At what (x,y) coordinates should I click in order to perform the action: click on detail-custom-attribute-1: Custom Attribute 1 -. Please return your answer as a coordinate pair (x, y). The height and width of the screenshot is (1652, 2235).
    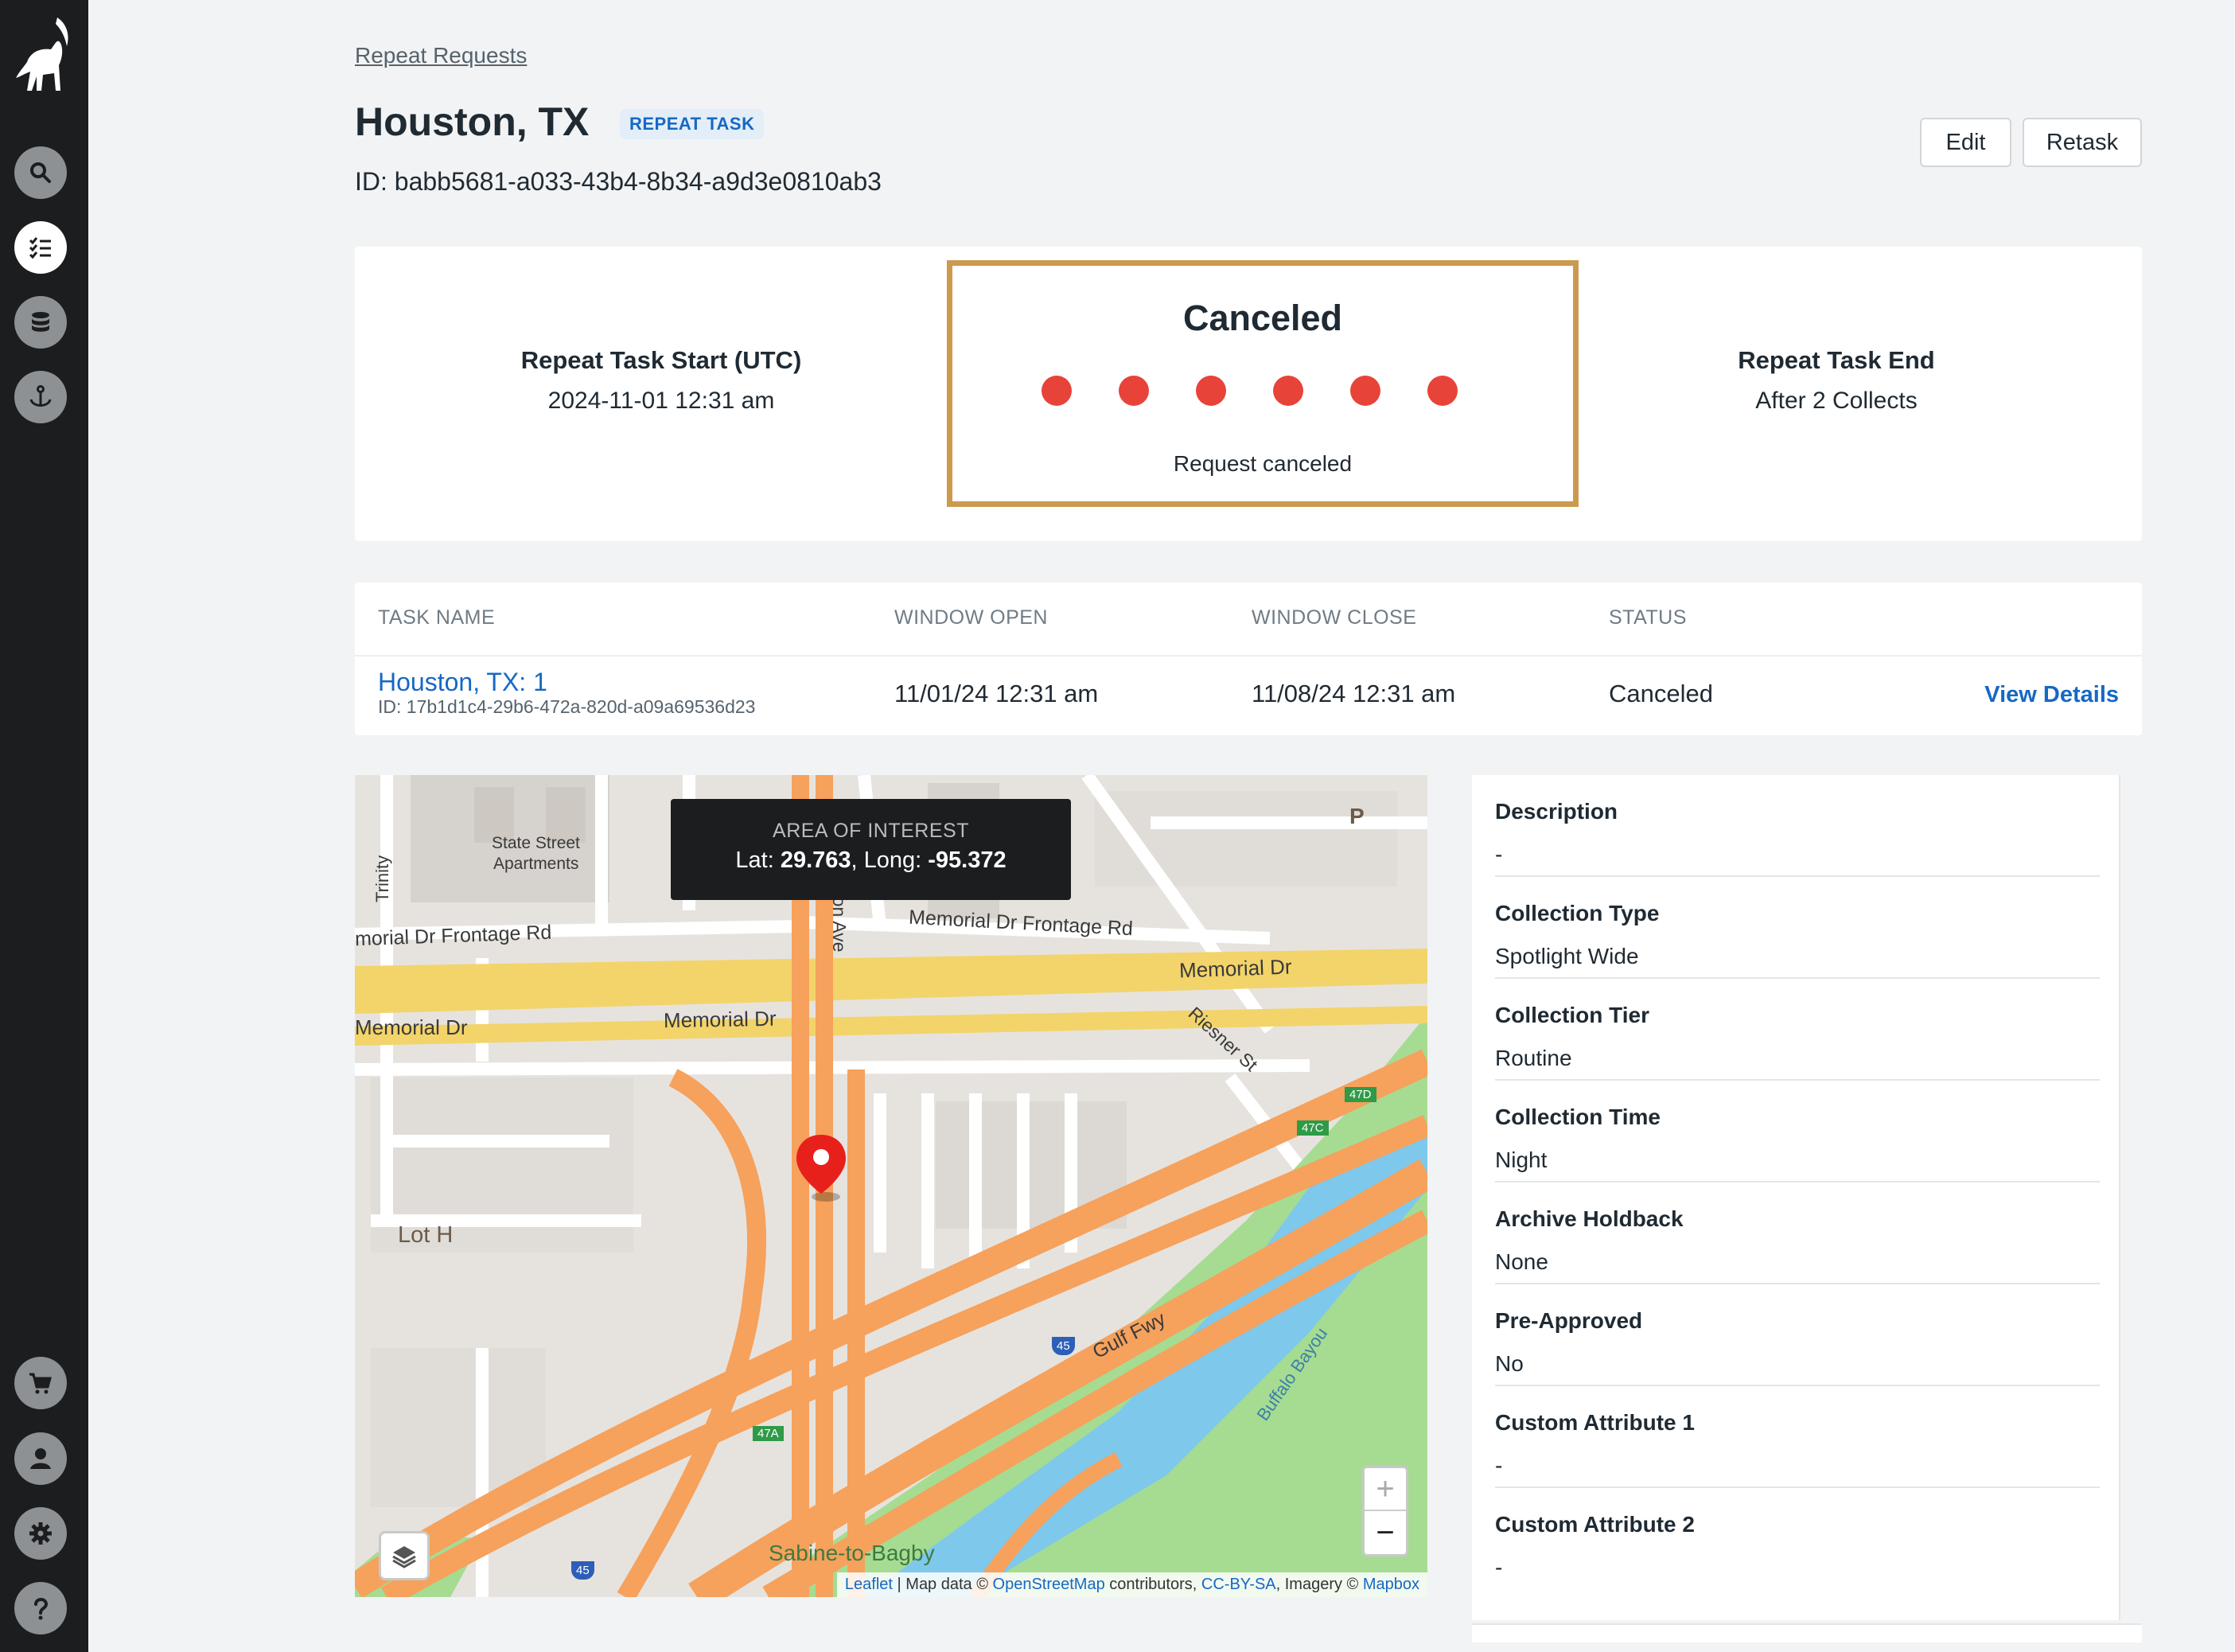
    Looking at the image, I should click on (1797, 1437).